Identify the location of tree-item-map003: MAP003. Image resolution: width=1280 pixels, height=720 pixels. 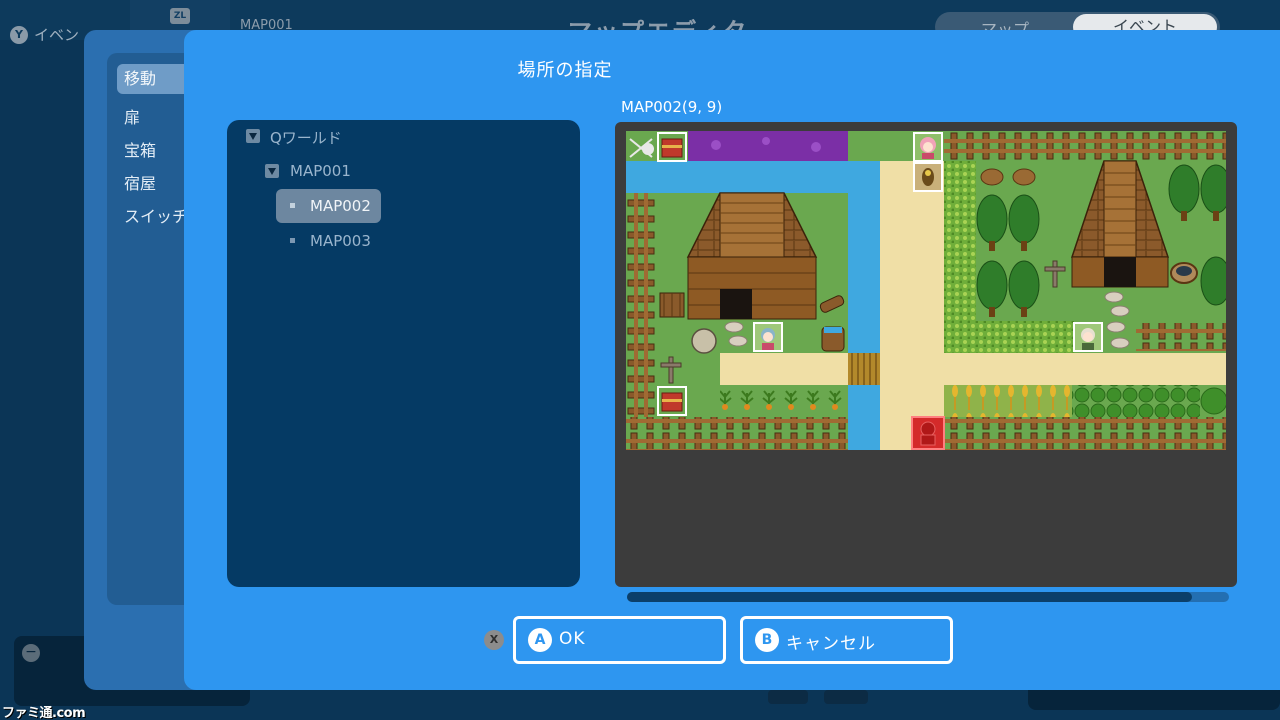
(340, 241).